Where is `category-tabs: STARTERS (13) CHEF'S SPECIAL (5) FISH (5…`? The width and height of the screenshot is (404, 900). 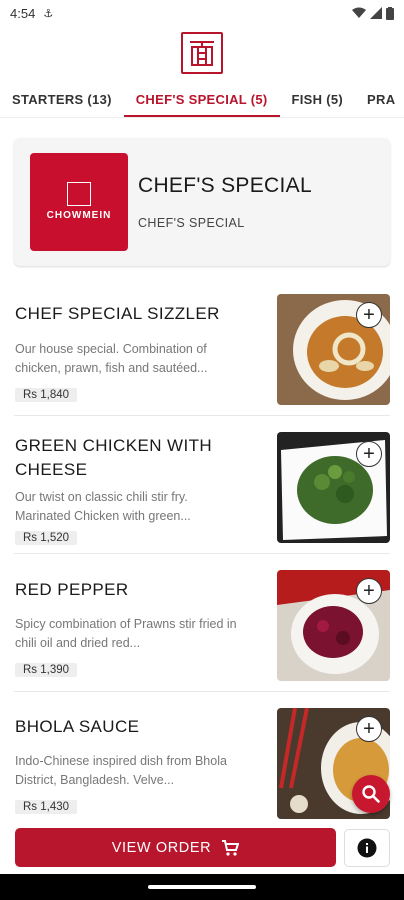
category-tabs: STARTERS (13) CHEF'S SPECIAL (5) FISH (5… is located at coordinates (202, 101).